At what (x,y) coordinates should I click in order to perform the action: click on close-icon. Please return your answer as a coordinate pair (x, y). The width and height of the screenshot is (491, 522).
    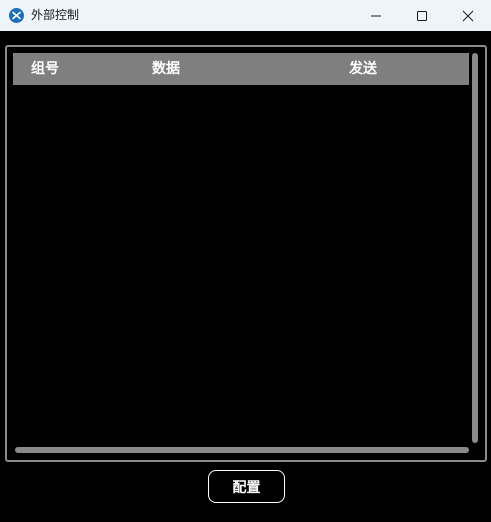
    Looking at the image, I should click on (468, 15).